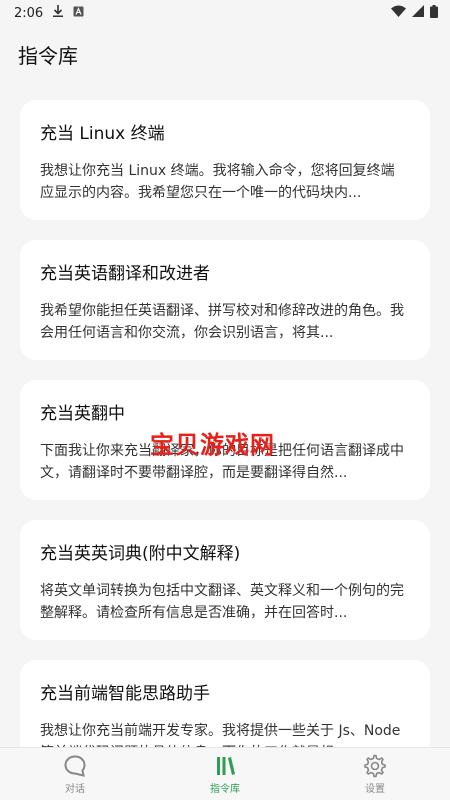 The image size is (450, 800). I want to click on chat-bubble-icon, so click(75, 766).